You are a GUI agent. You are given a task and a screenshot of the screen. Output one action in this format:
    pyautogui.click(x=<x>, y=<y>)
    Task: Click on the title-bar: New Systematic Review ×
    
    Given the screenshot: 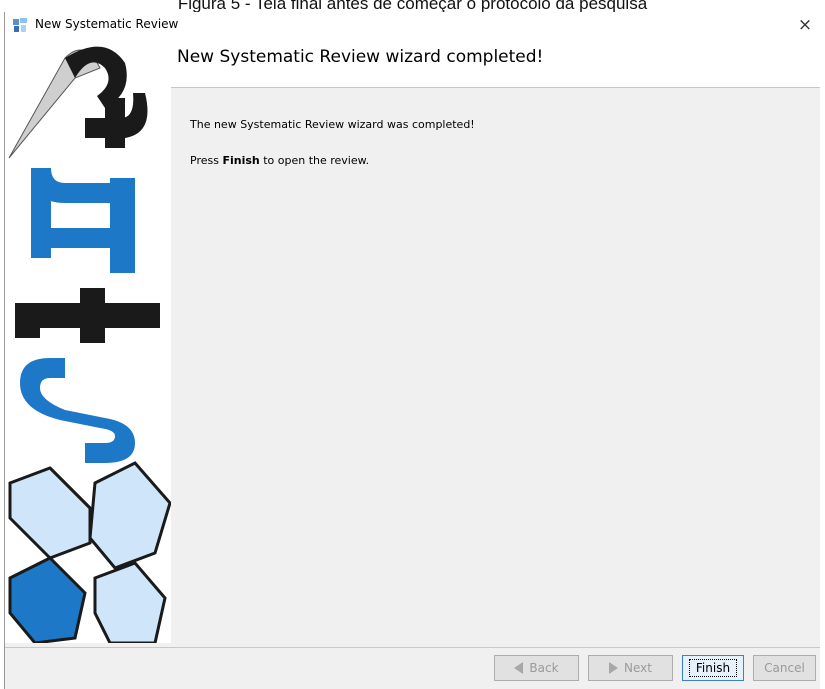 What is the action you would take?
    pyautogui.click(x=412, y=25)
    